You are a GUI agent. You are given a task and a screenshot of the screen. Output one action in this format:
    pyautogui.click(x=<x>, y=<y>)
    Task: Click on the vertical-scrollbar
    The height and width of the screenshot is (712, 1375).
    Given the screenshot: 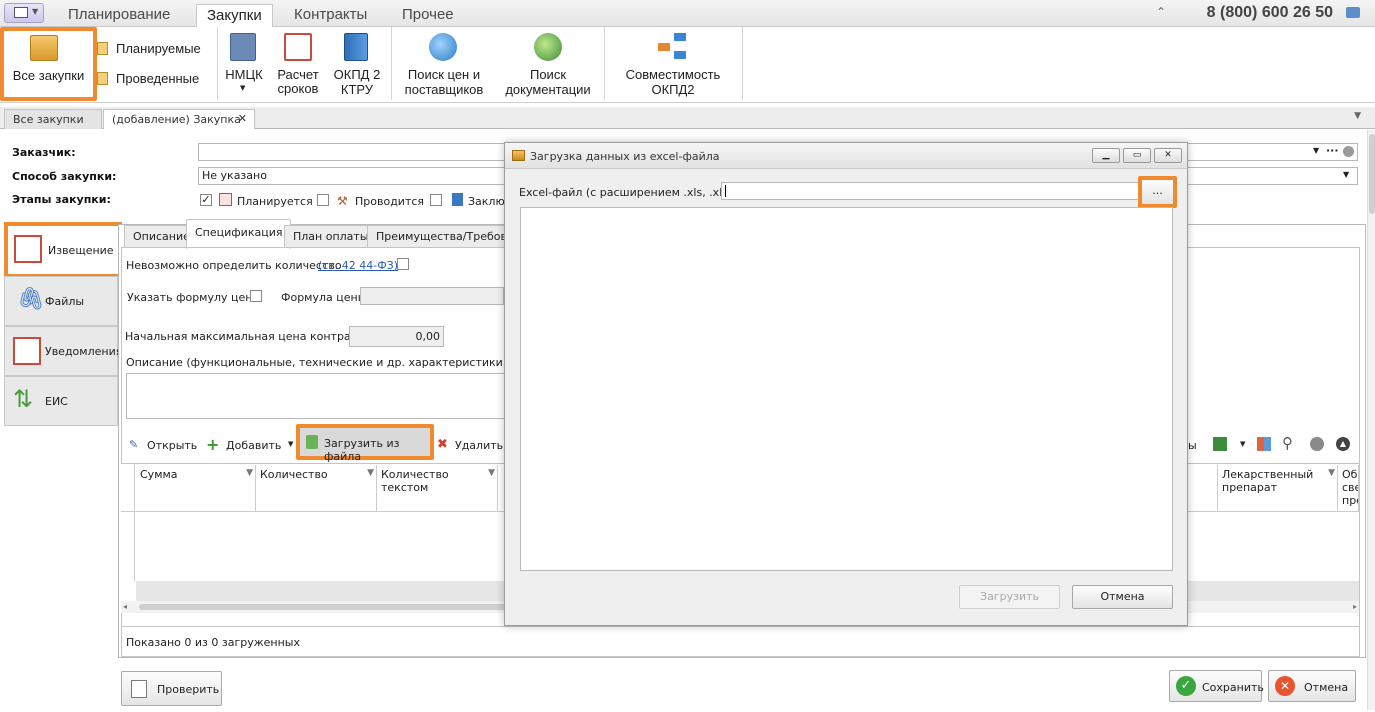 What is the action you would take?
    pyautogui.click(x=1371, y=420)
    